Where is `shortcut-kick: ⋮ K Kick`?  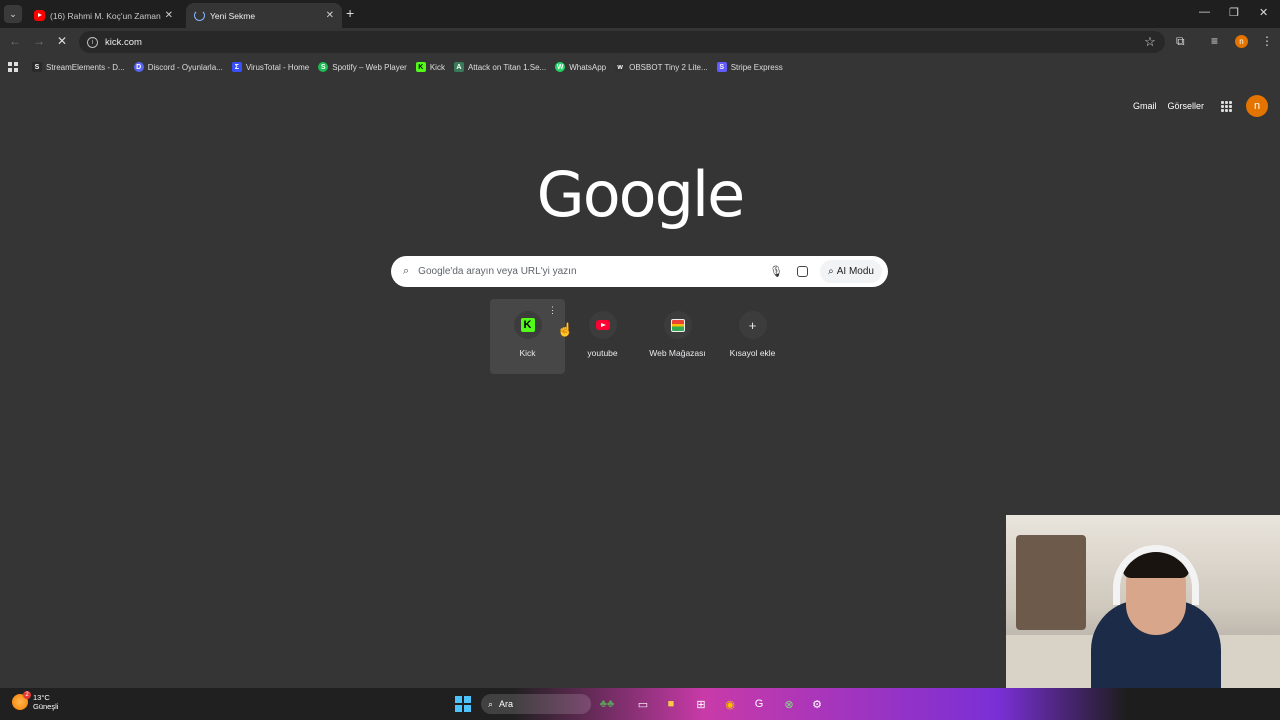 shortcut-kick: ⋮ K Kick is located at coordinates (527, 336).